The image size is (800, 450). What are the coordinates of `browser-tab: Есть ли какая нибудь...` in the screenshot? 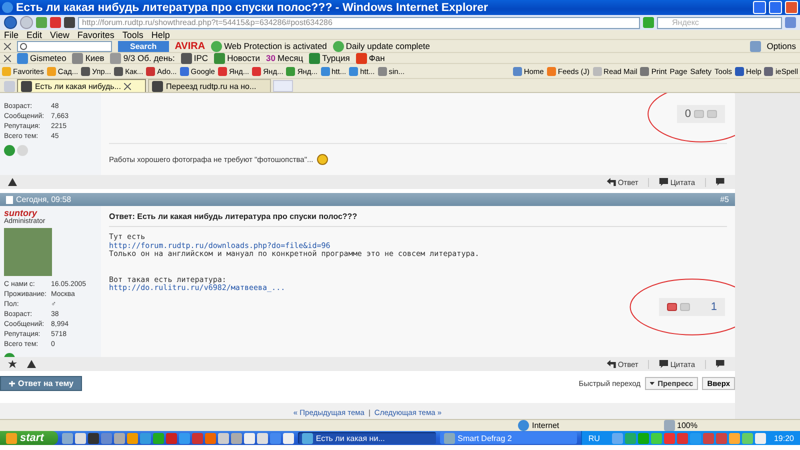 It's located at (81, 85).